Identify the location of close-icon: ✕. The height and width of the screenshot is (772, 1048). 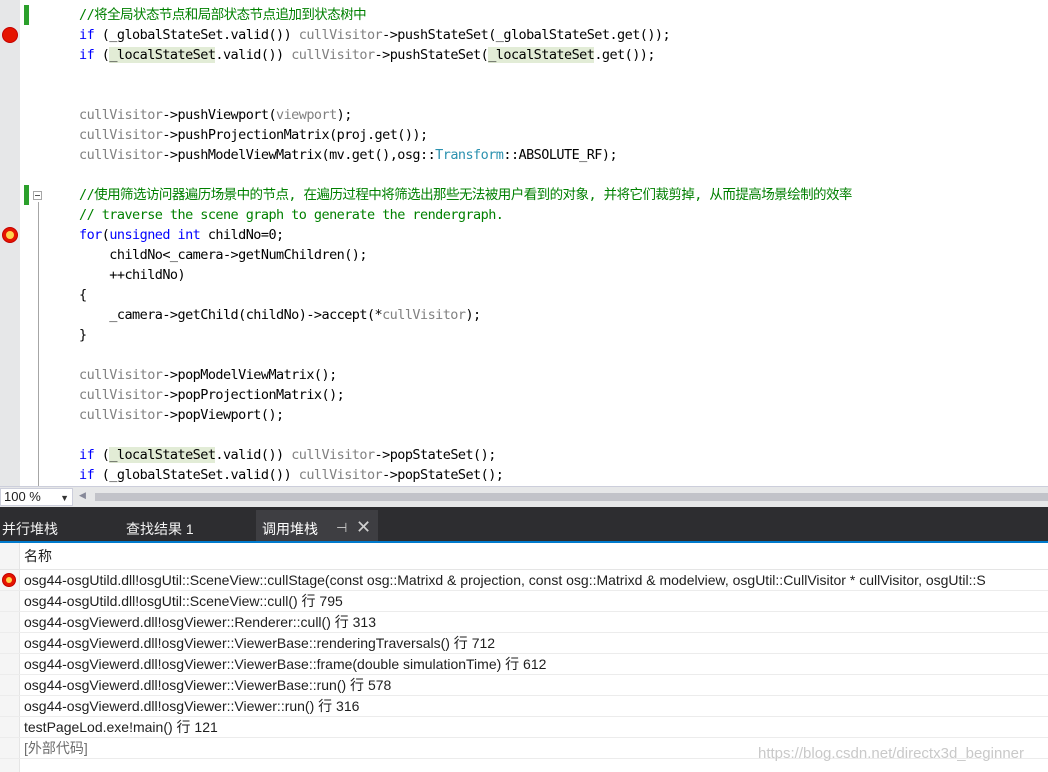
(363, 528).